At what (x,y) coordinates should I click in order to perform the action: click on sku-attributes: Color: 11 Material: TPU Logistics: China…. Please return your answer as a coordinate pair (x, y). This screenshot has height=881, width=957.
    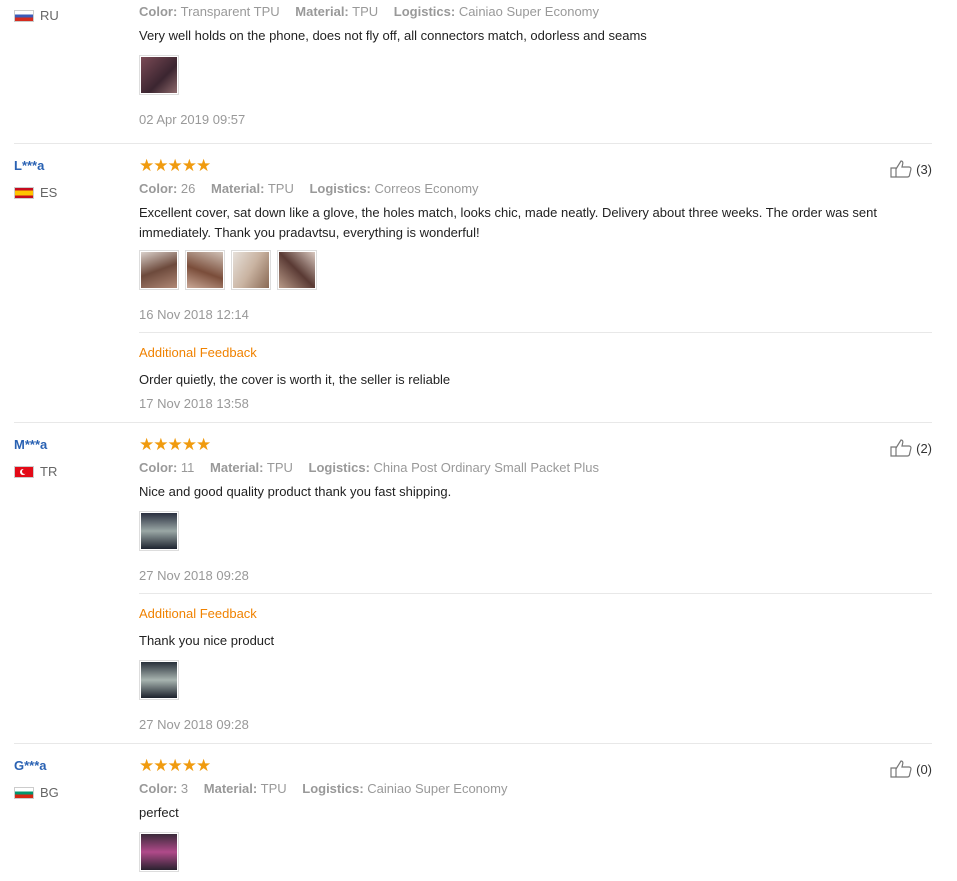
    Looking at the image, I should click on (369, 467).